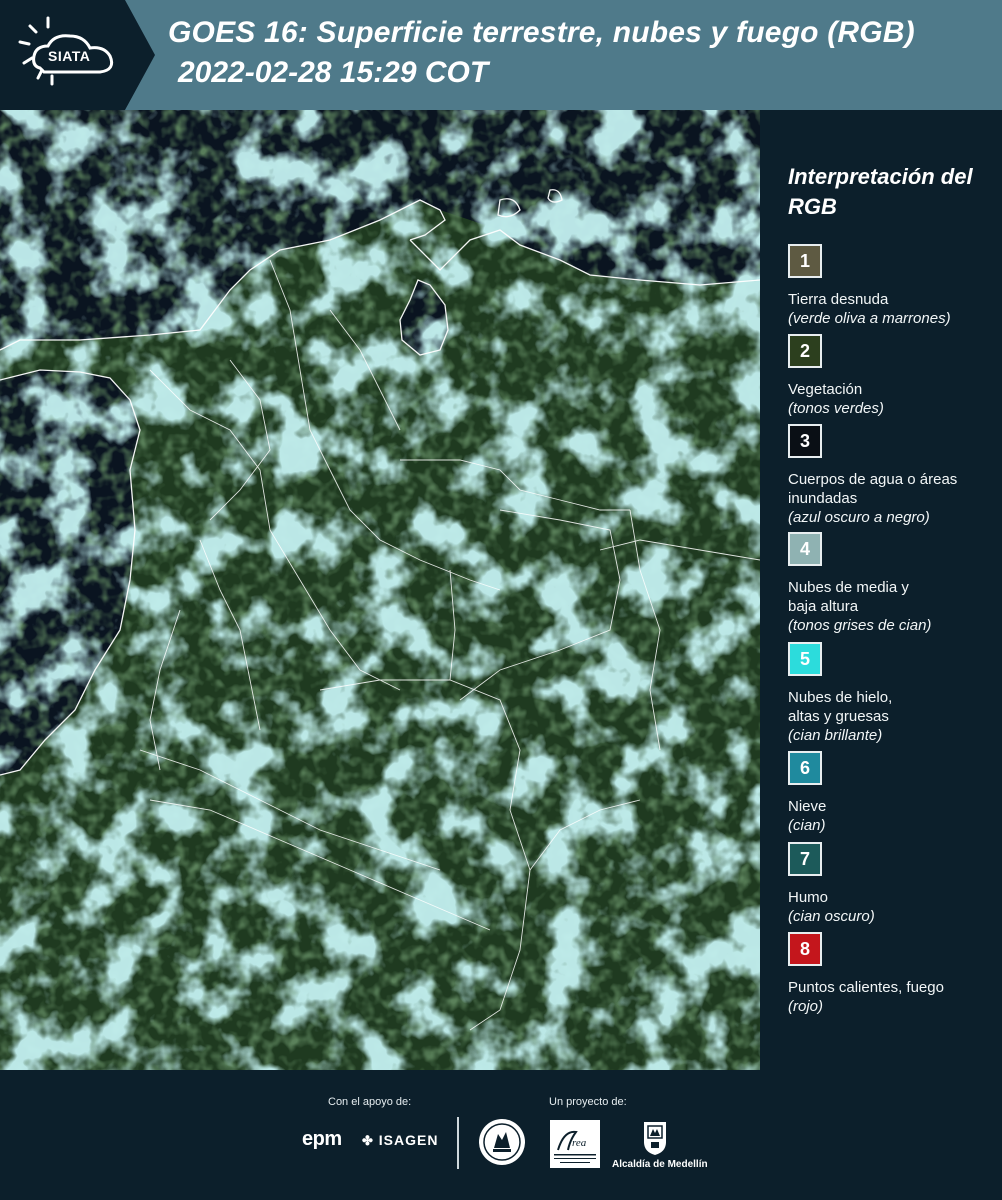 The height and width of the screenshot is (1200, 1002). I want to click on legend-swatch-8: 8, so click(805, 949).